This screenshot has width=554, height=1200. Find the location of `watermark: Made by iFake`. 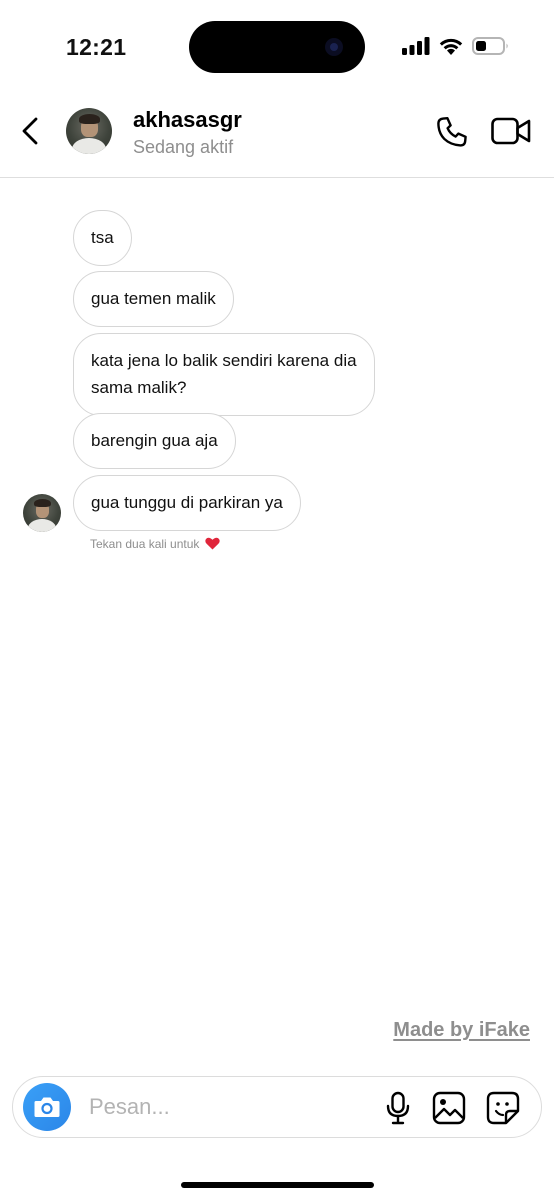

watermark: Made by iFake is located at coordinates (461, 1030).